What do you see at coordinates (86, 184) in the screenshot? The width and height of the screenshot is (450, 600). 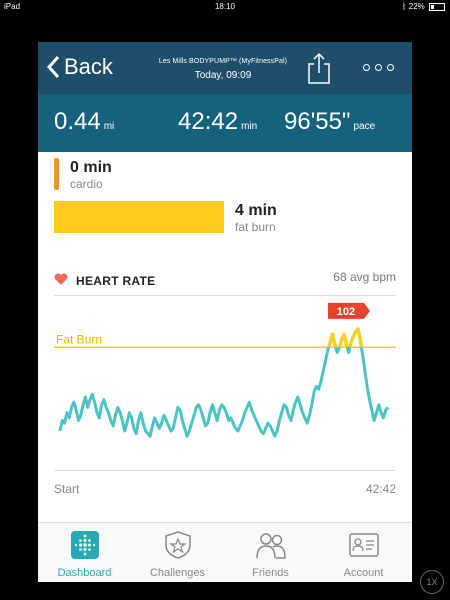 I see `cardio-label: cardio` at bounding box center [86, 184].